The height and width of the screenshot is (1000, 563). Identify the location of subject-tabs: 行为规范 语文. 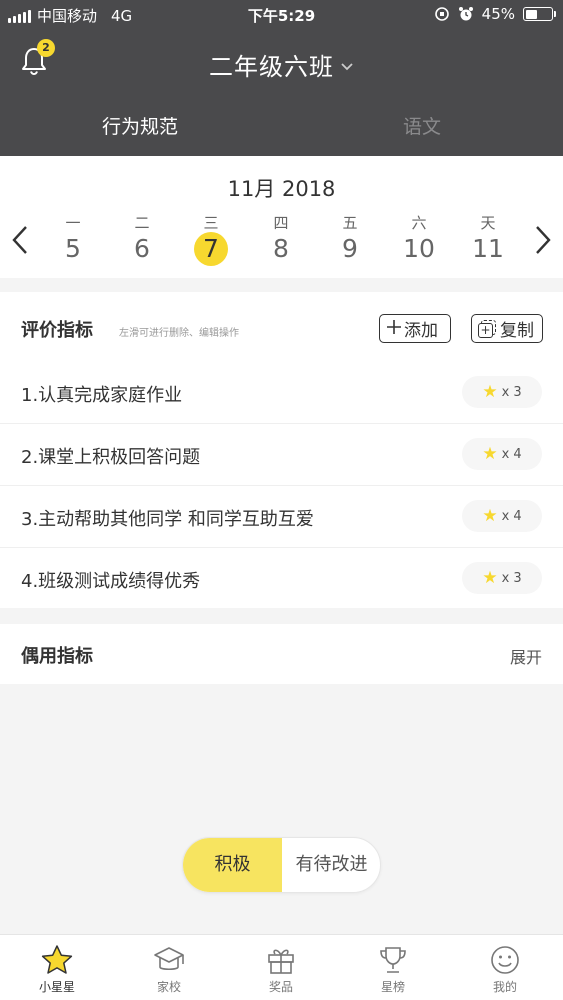
(281, 127).